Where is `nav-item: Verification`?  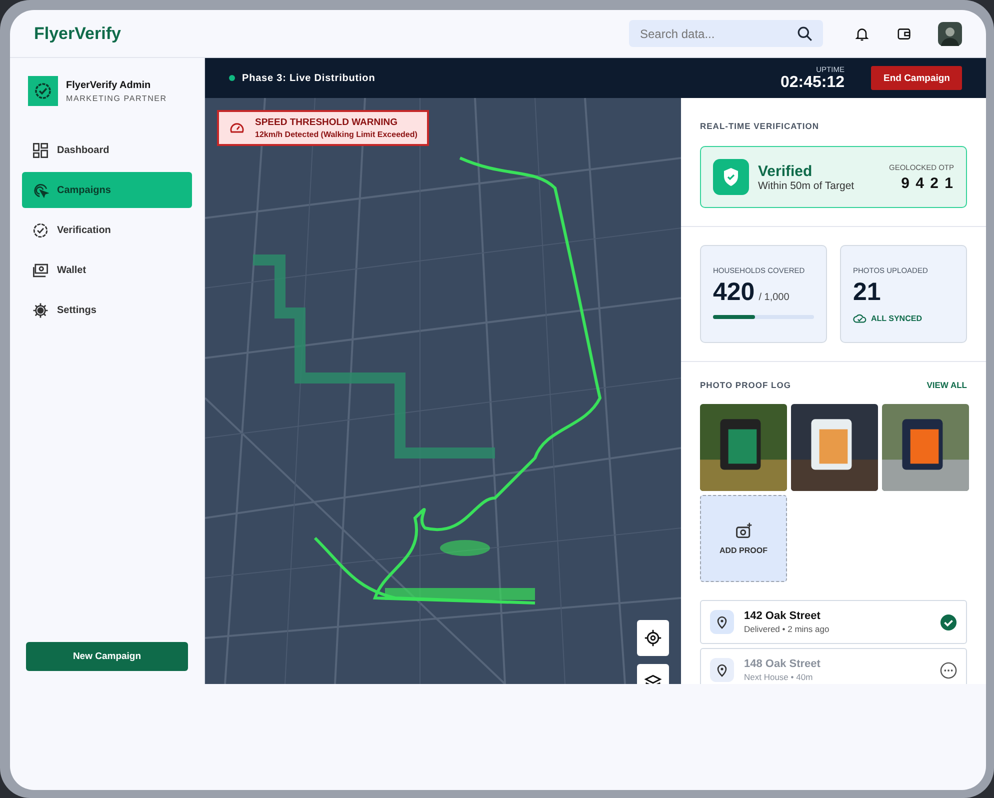
nav-item: Verification is located at coordinates (107, 230).